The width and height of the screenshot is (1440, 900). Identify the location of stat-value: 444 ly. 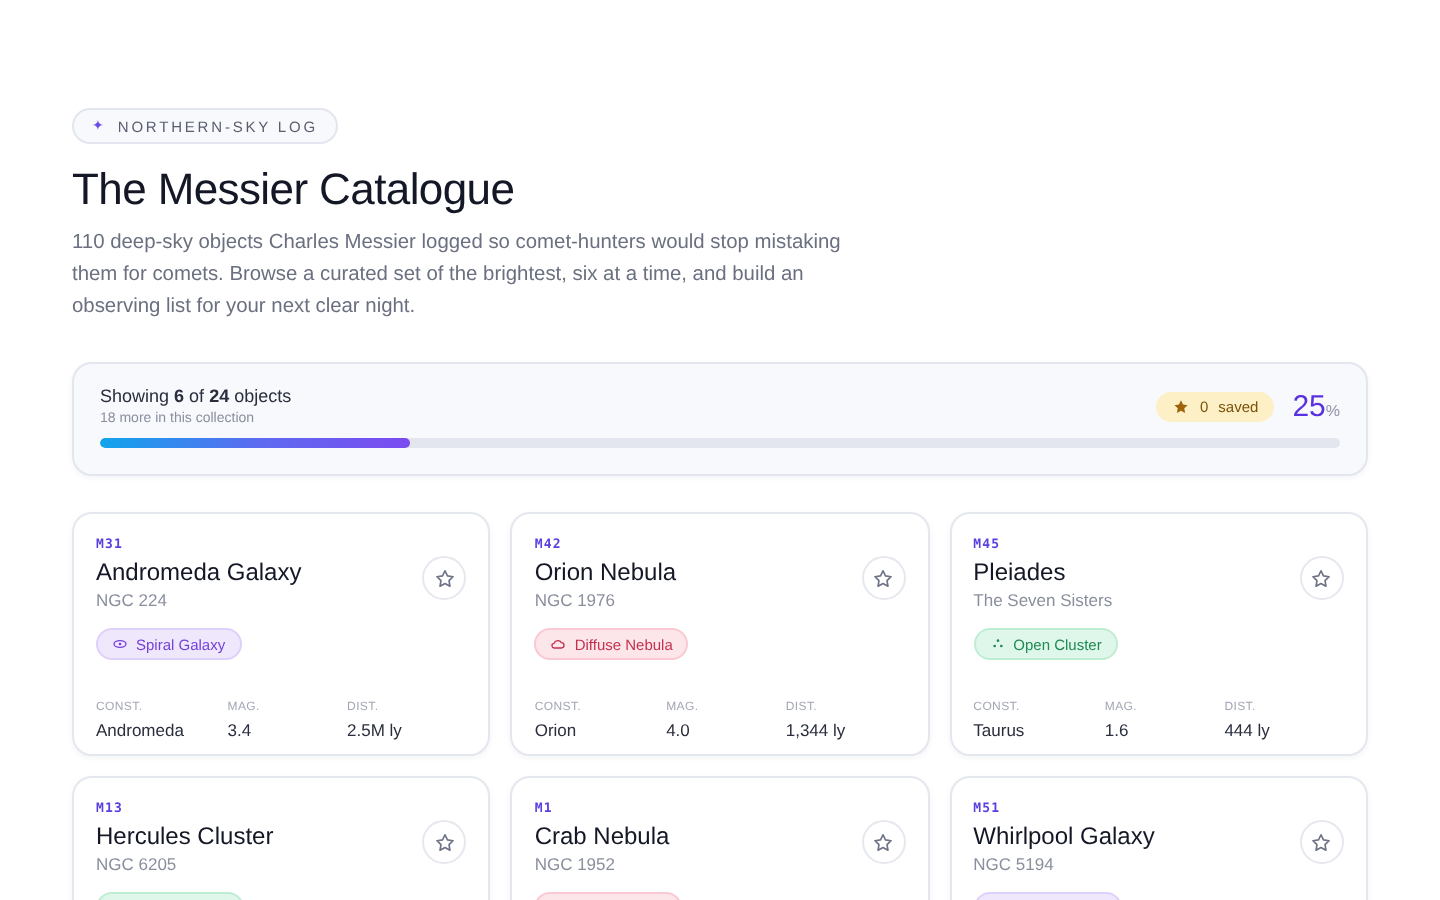
(1248, 730).